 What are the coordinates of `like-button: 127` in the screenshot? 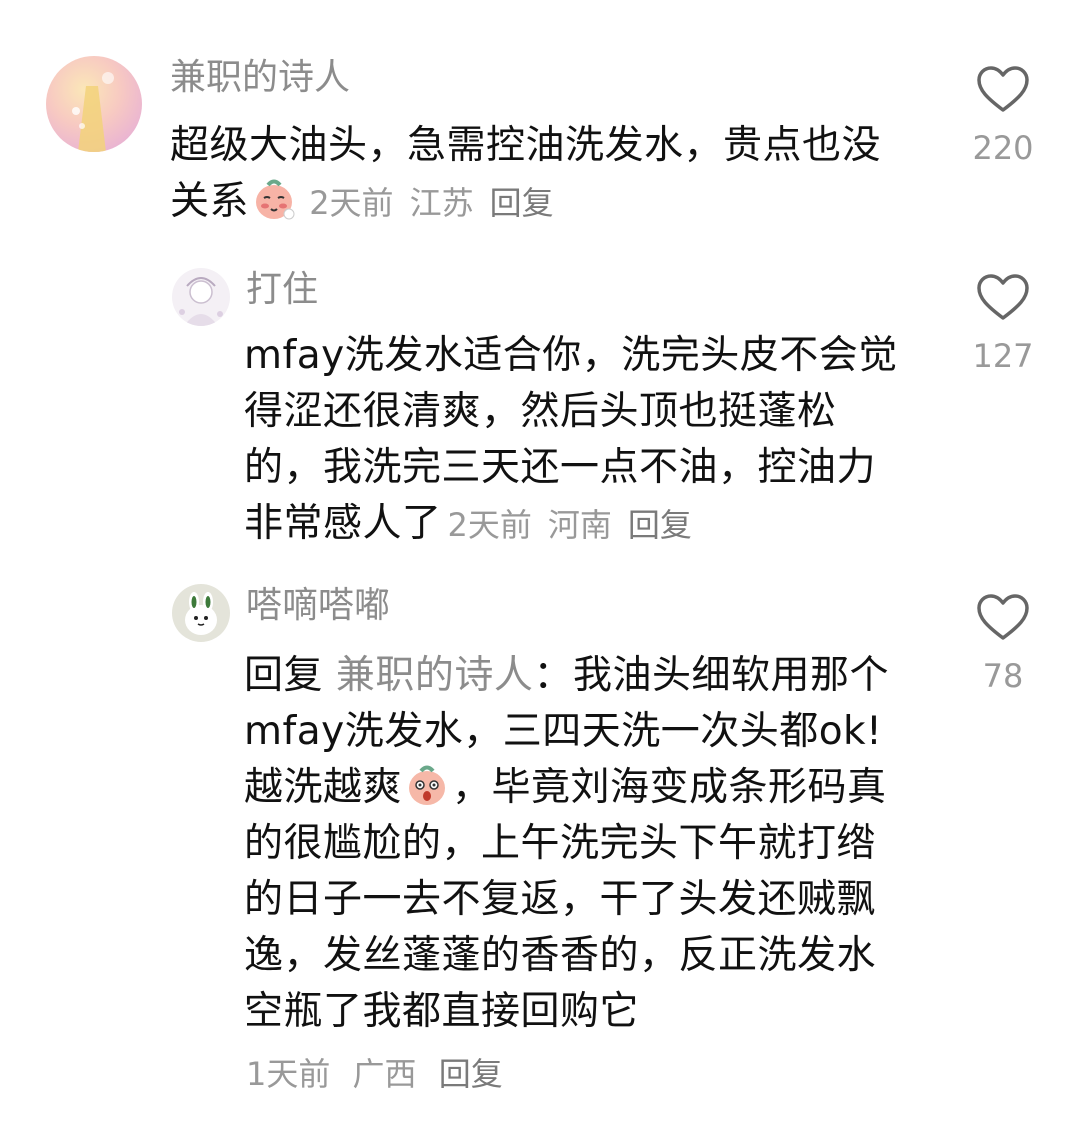 It's located at (1003, 324).